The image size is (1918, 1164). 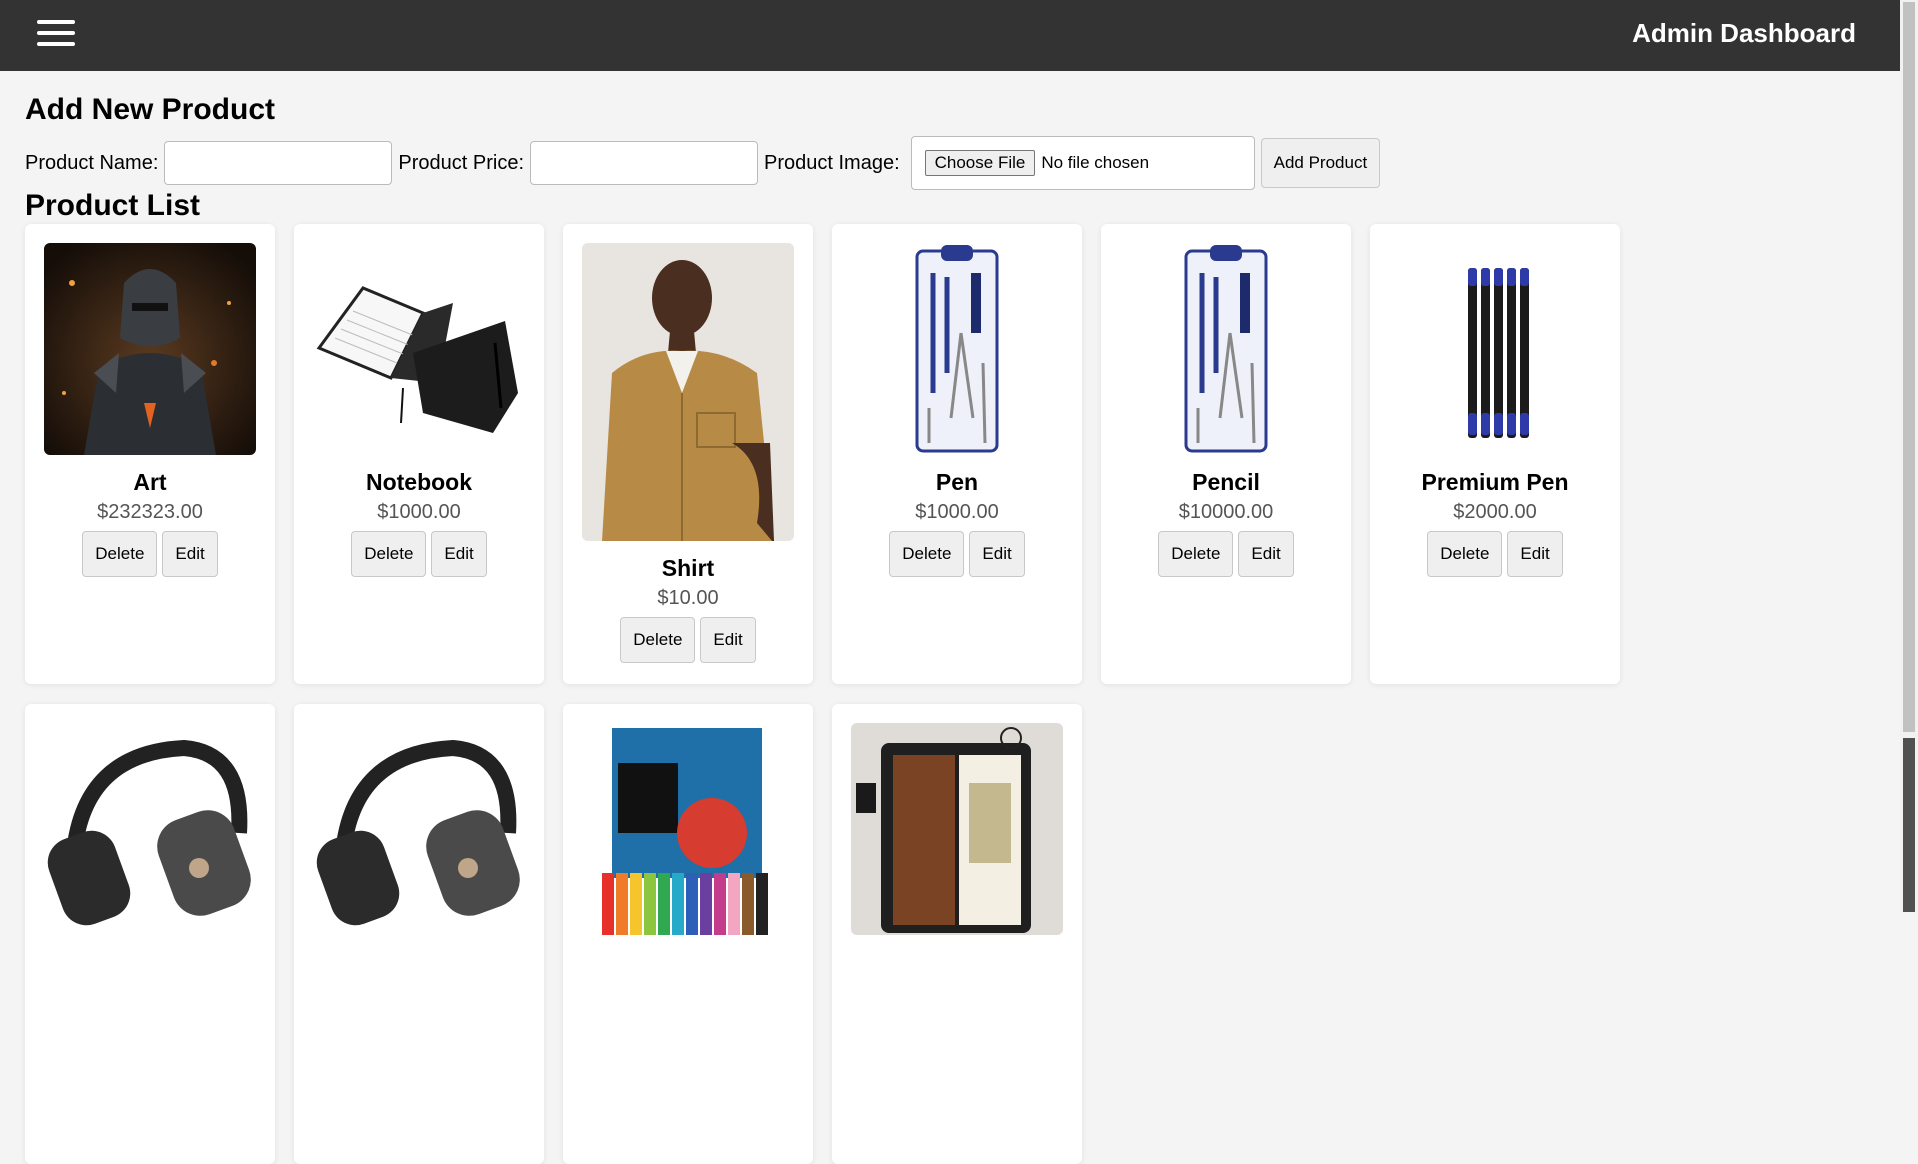 I want to click on product-price-input, so click(x=644, y=163).